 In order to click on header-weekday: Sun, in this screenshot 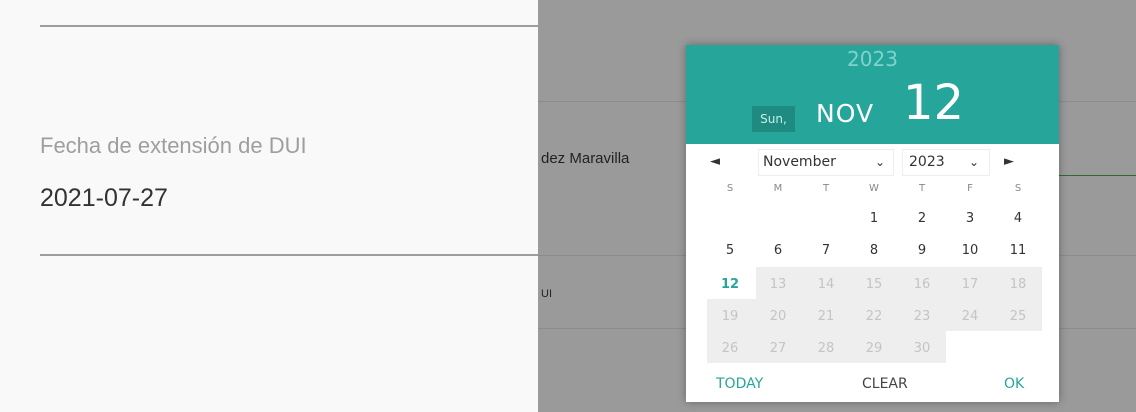, I will do `click(773, 119)`.